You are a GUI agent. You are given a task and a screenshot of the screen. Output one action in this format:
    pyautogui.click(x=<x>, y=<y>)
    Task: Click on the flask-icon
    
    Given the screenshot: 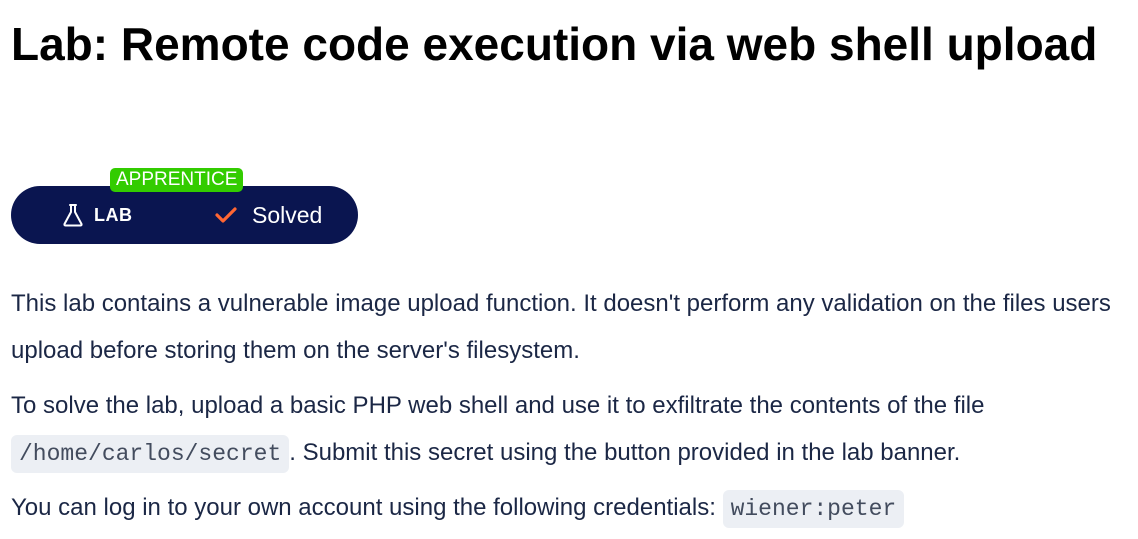 What is the action you would take?
    pyautogui.click(x=73, y=215)
    